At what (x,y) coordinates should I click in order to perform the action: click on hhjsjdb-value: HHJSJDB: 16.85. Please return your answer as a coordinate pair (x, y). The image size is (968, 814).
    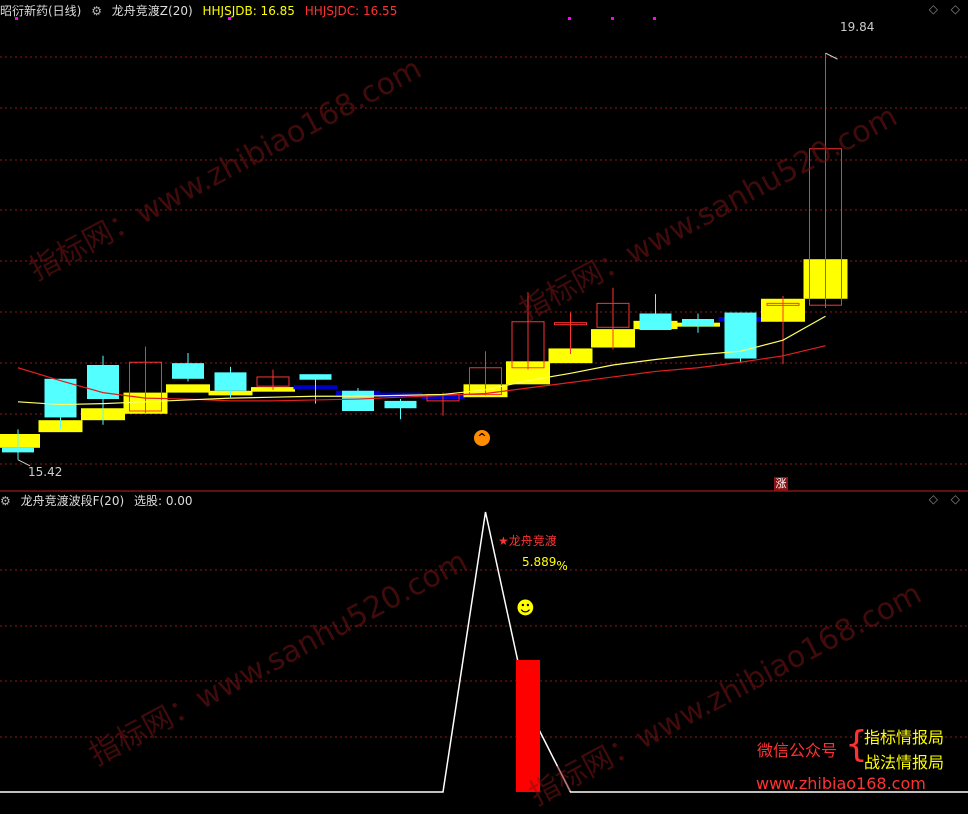
    Looking at the image, I should click on (248, 11).